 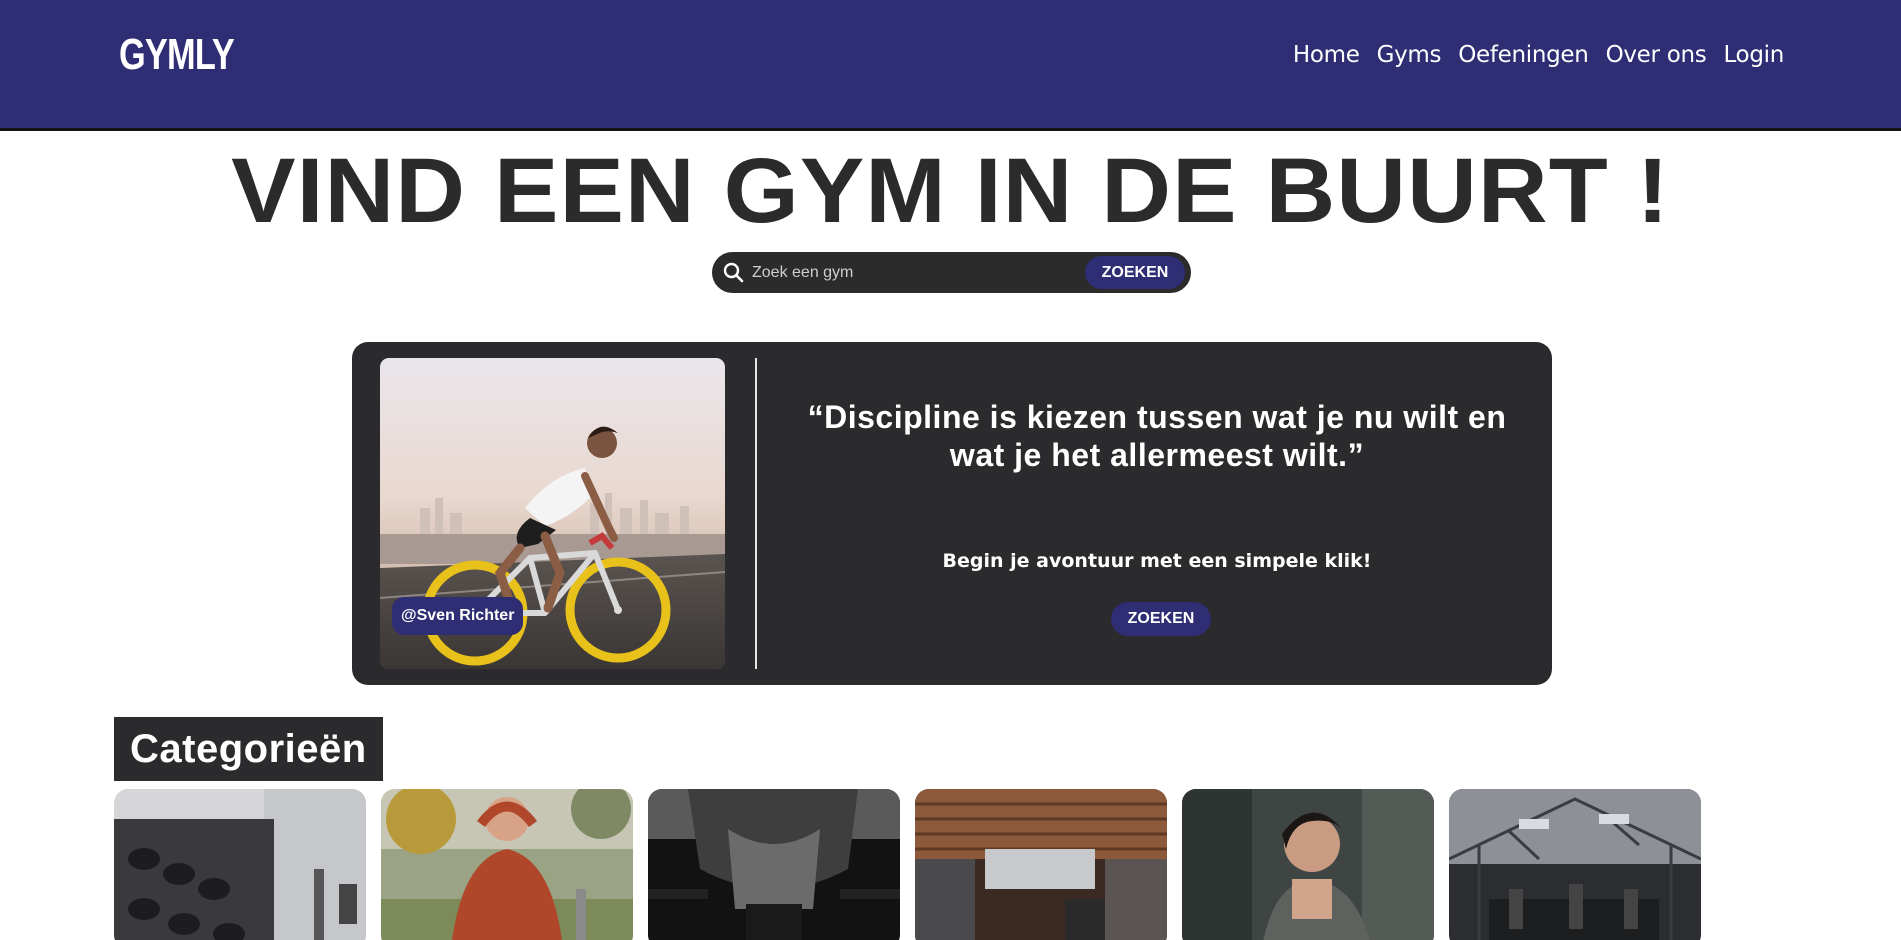 What do you see at coordinates (248, 749) in the screenshot?
I see `categories-heading: Categorieën` at bounding box center [248, 749].